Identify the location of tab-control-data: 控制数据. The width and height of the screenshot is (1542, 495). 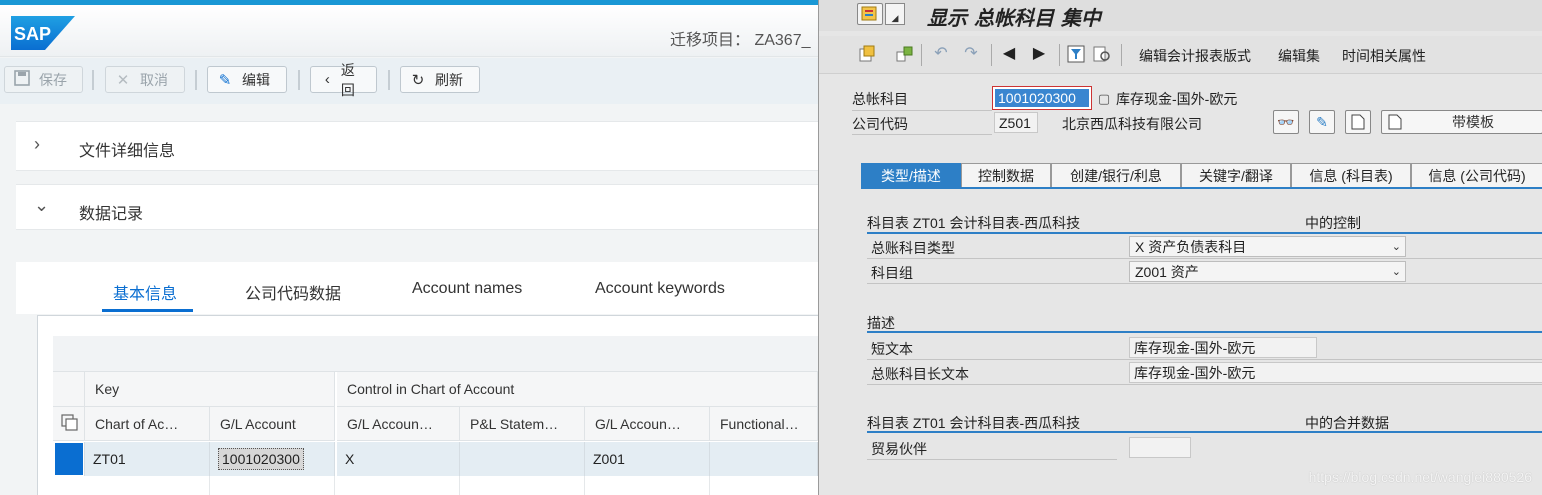
(1006, 175).